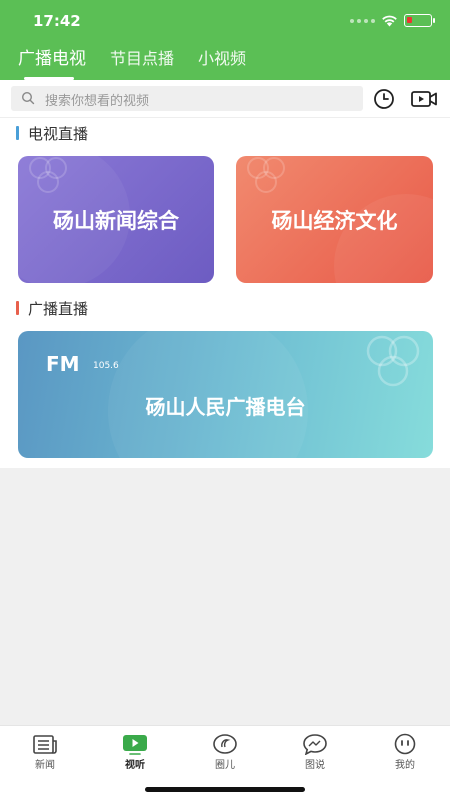 Image resolution: width=450 pixels, height=800 pixels. What do you see at coordinates (225, 789) in the screenshot?
I see `home-indicator` at bounding box center [225, 789].